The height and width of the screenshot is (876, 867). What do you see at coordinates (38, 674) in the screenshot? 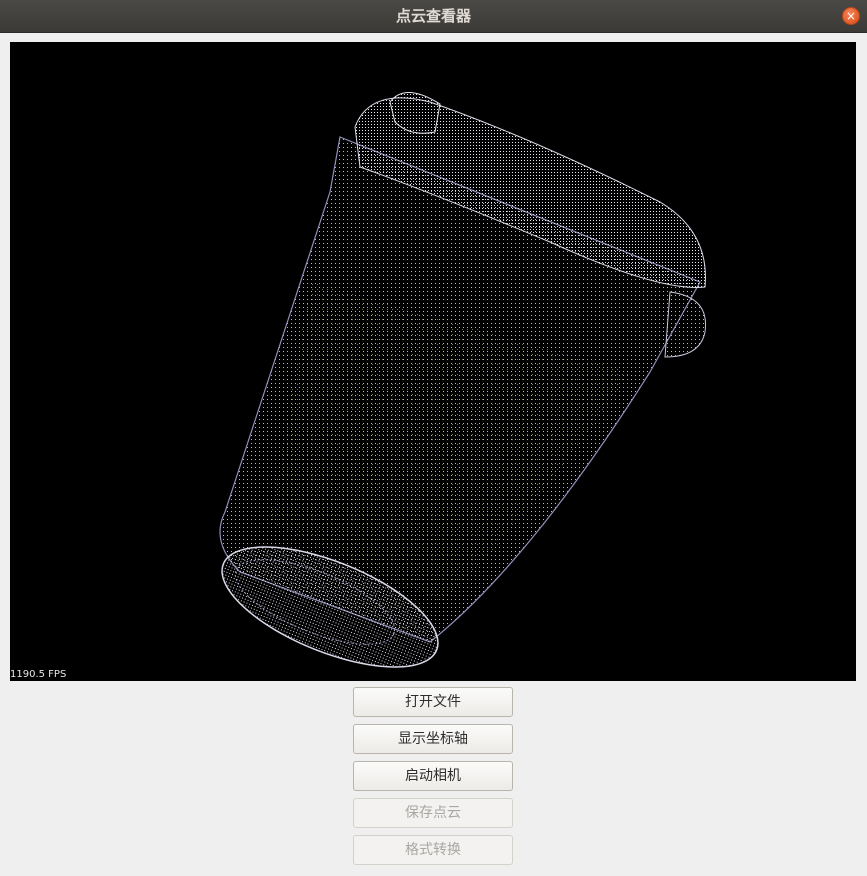
I see `fps-counter: 1190.5 FPS` at bounding box center [38, 674].